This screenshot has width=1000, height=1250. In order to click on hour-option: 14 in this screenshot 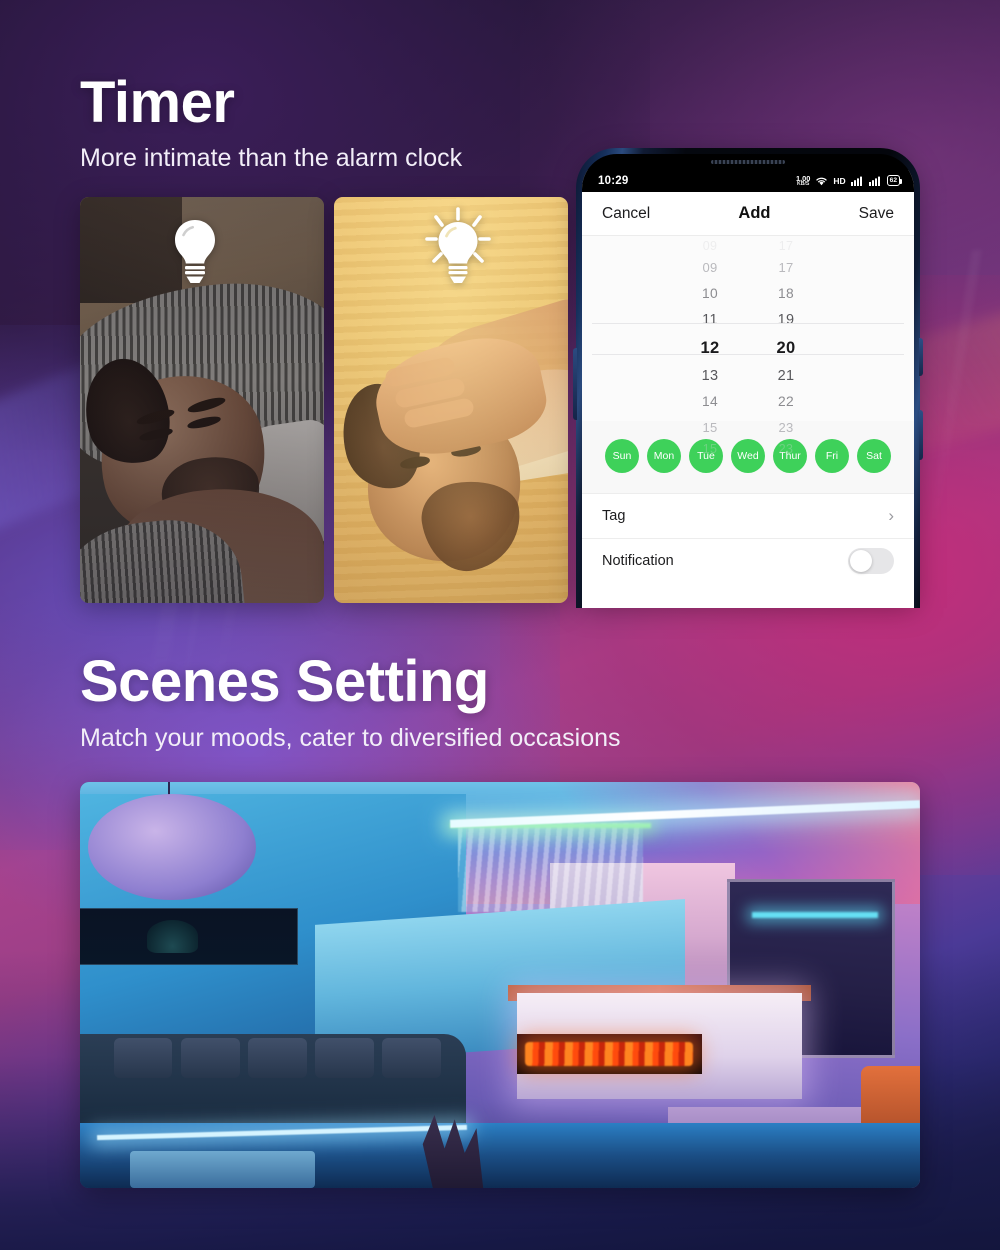, I will do `click(710, 402)`.